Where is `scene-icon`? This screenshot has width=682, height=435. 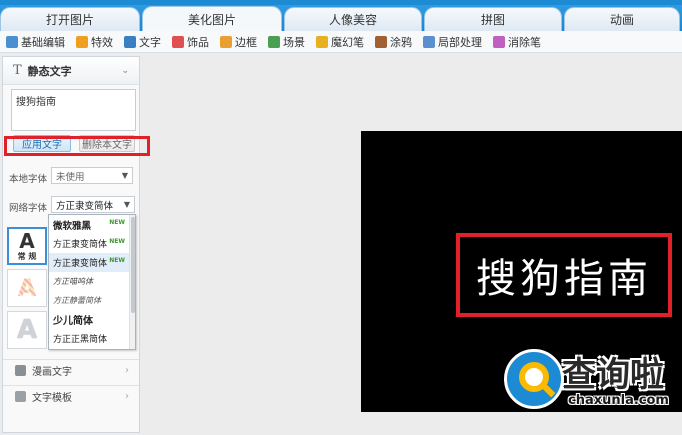
scene-icon is located at coordinates (274, 41).